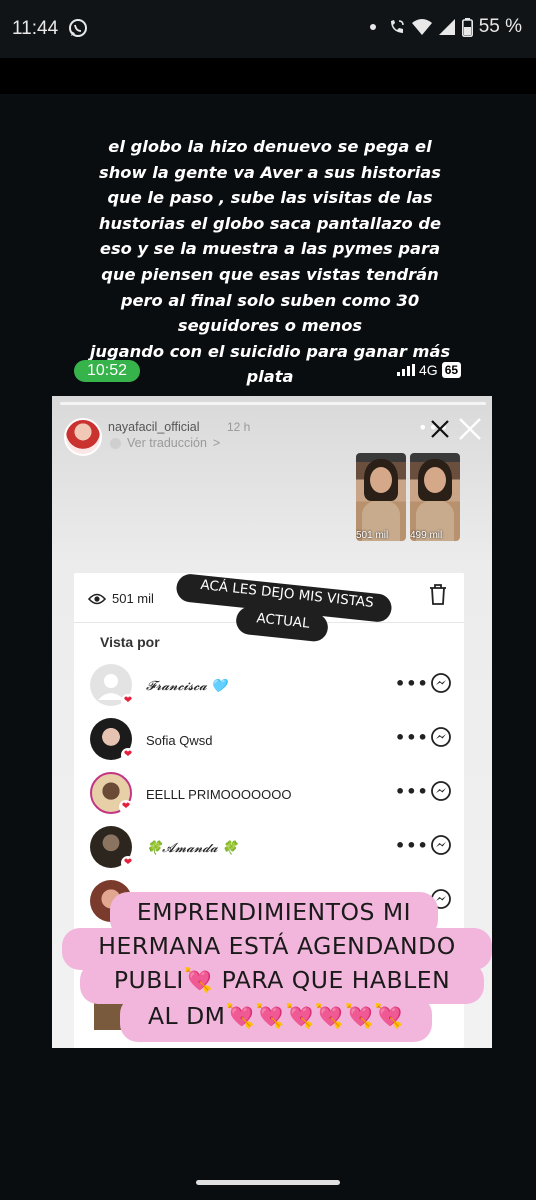 This screenshot has width=536, height=1200. What do you see at coordinates (273, 403) in the screenshot?
I see `story-progress-bar` at bounding box center [273, 403].